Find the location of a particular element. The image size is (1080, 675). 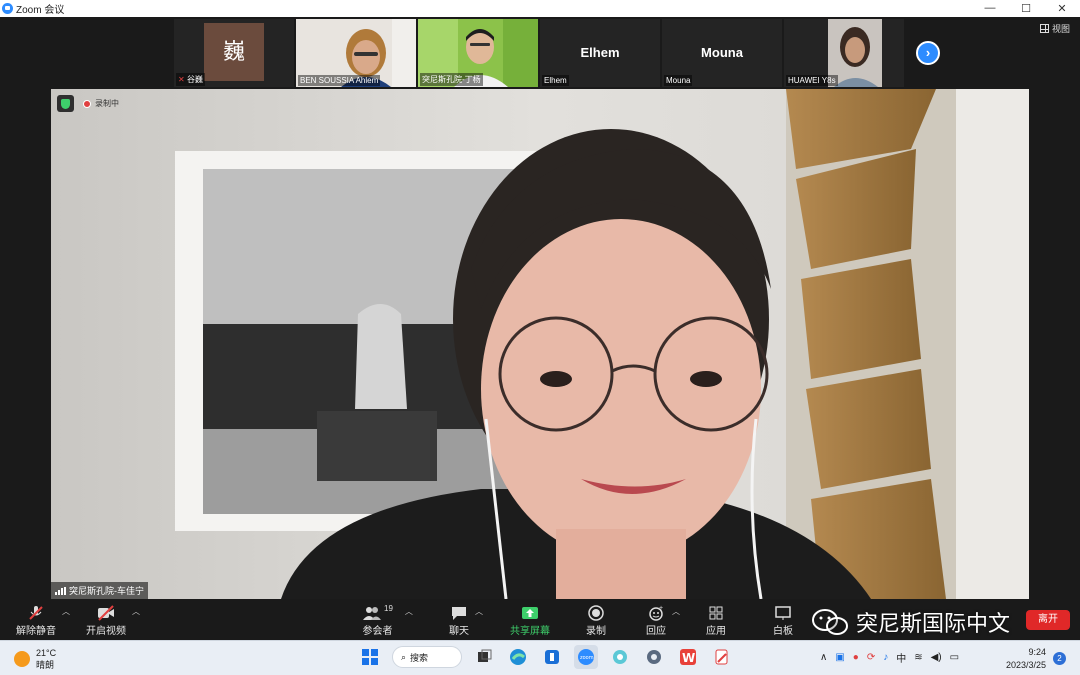

windows-start-icon is located at coordinates (370, 657).